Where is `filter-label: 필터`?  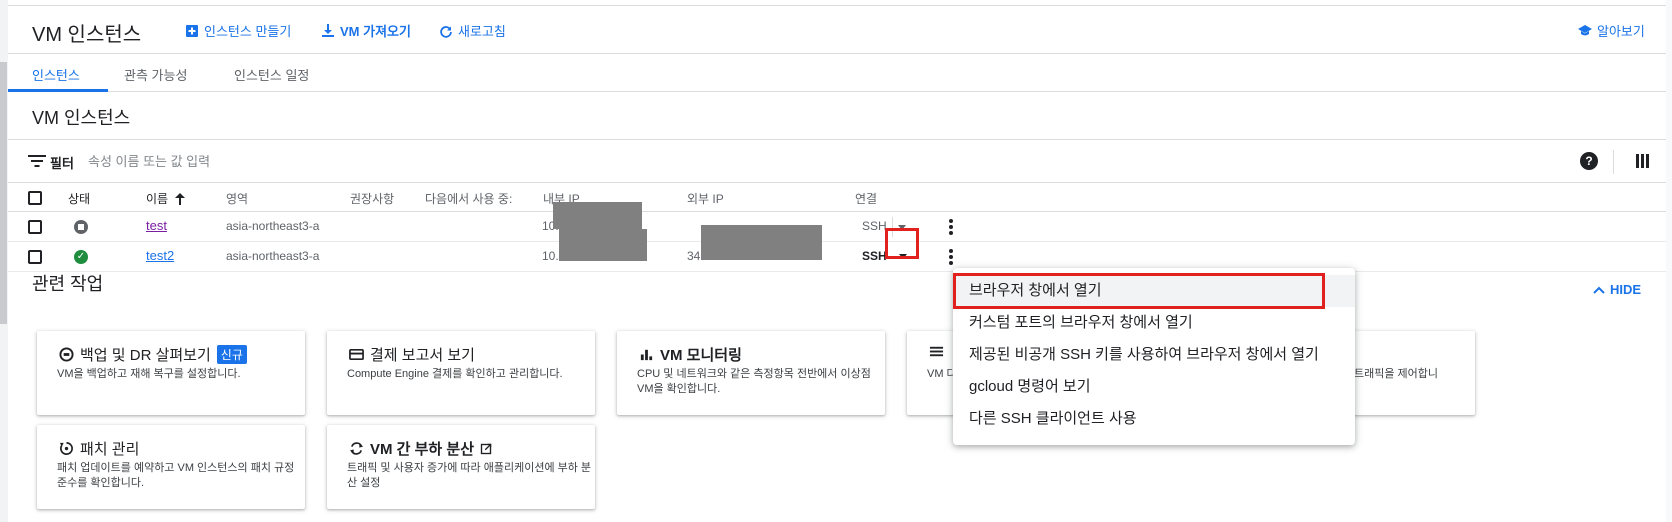
filter-label: 필터 is located at coordinates (62, 163).